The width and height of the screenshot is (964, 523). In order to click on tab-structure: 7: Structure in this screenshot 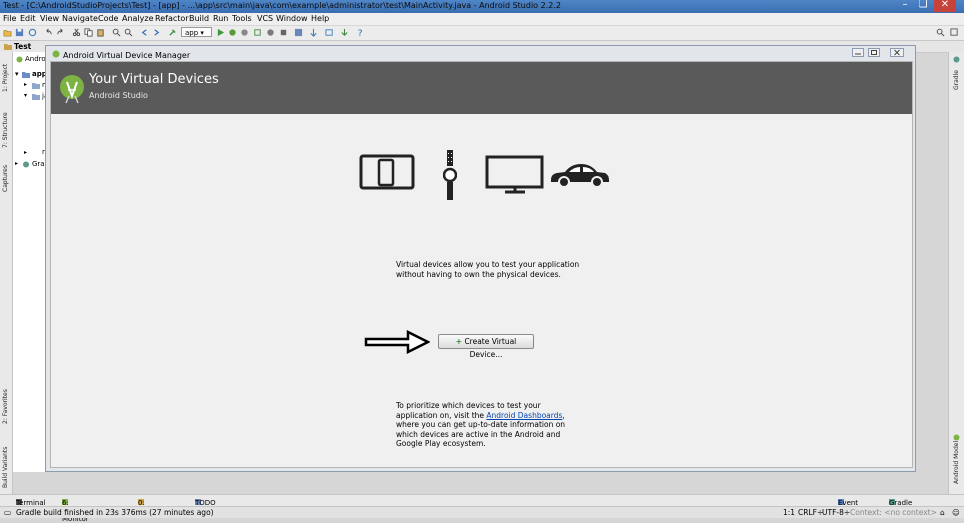, I will do `click(5, 130)`.